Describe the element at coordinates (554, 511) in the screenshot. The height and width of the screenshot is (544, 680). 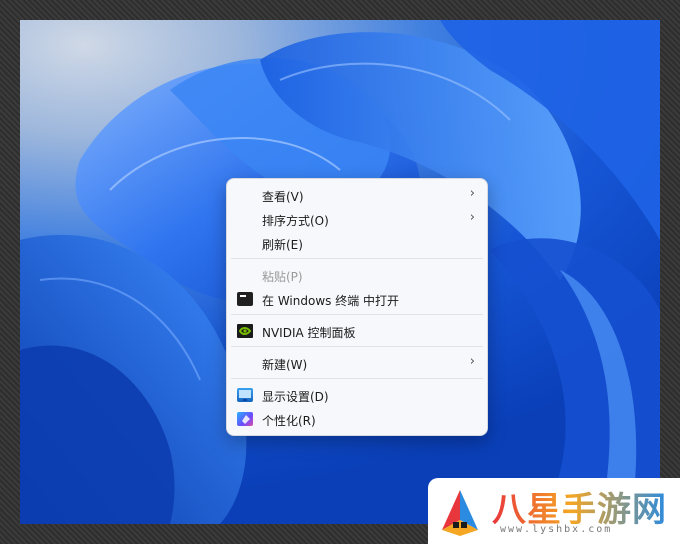
I see `site-watermark: 八星手游网 www.lyshbx.com` at that location.